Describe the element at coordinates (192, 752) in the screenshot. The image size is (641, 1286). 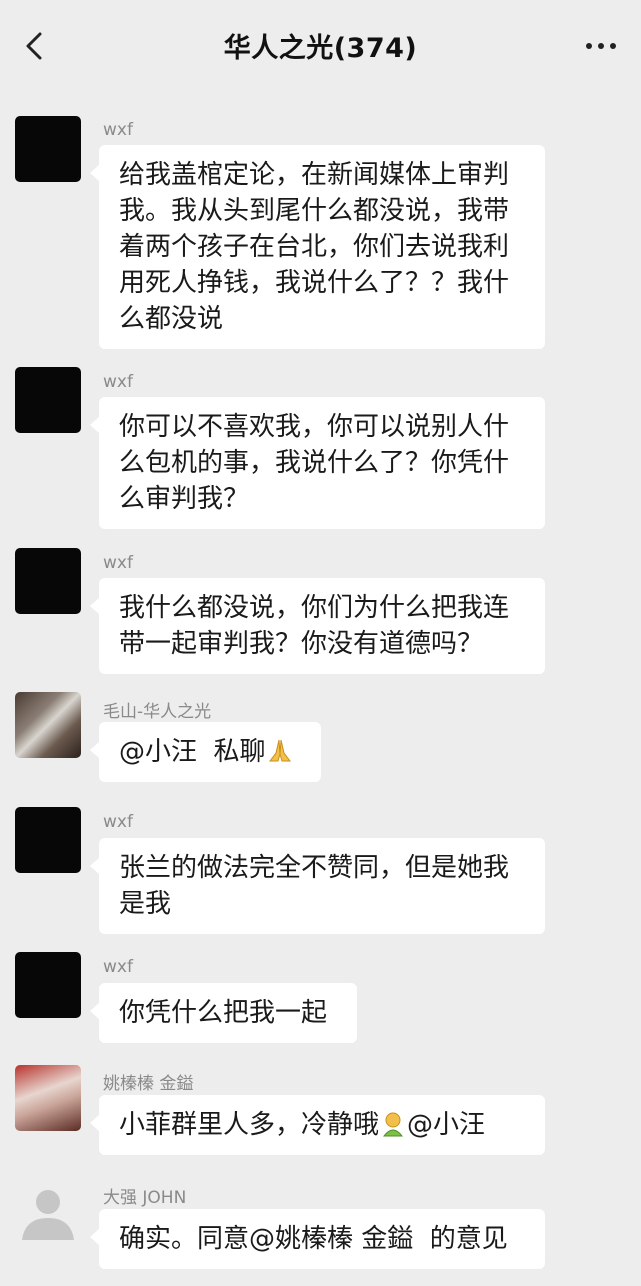
I see `message-text: @小汪 私聊` at that location.